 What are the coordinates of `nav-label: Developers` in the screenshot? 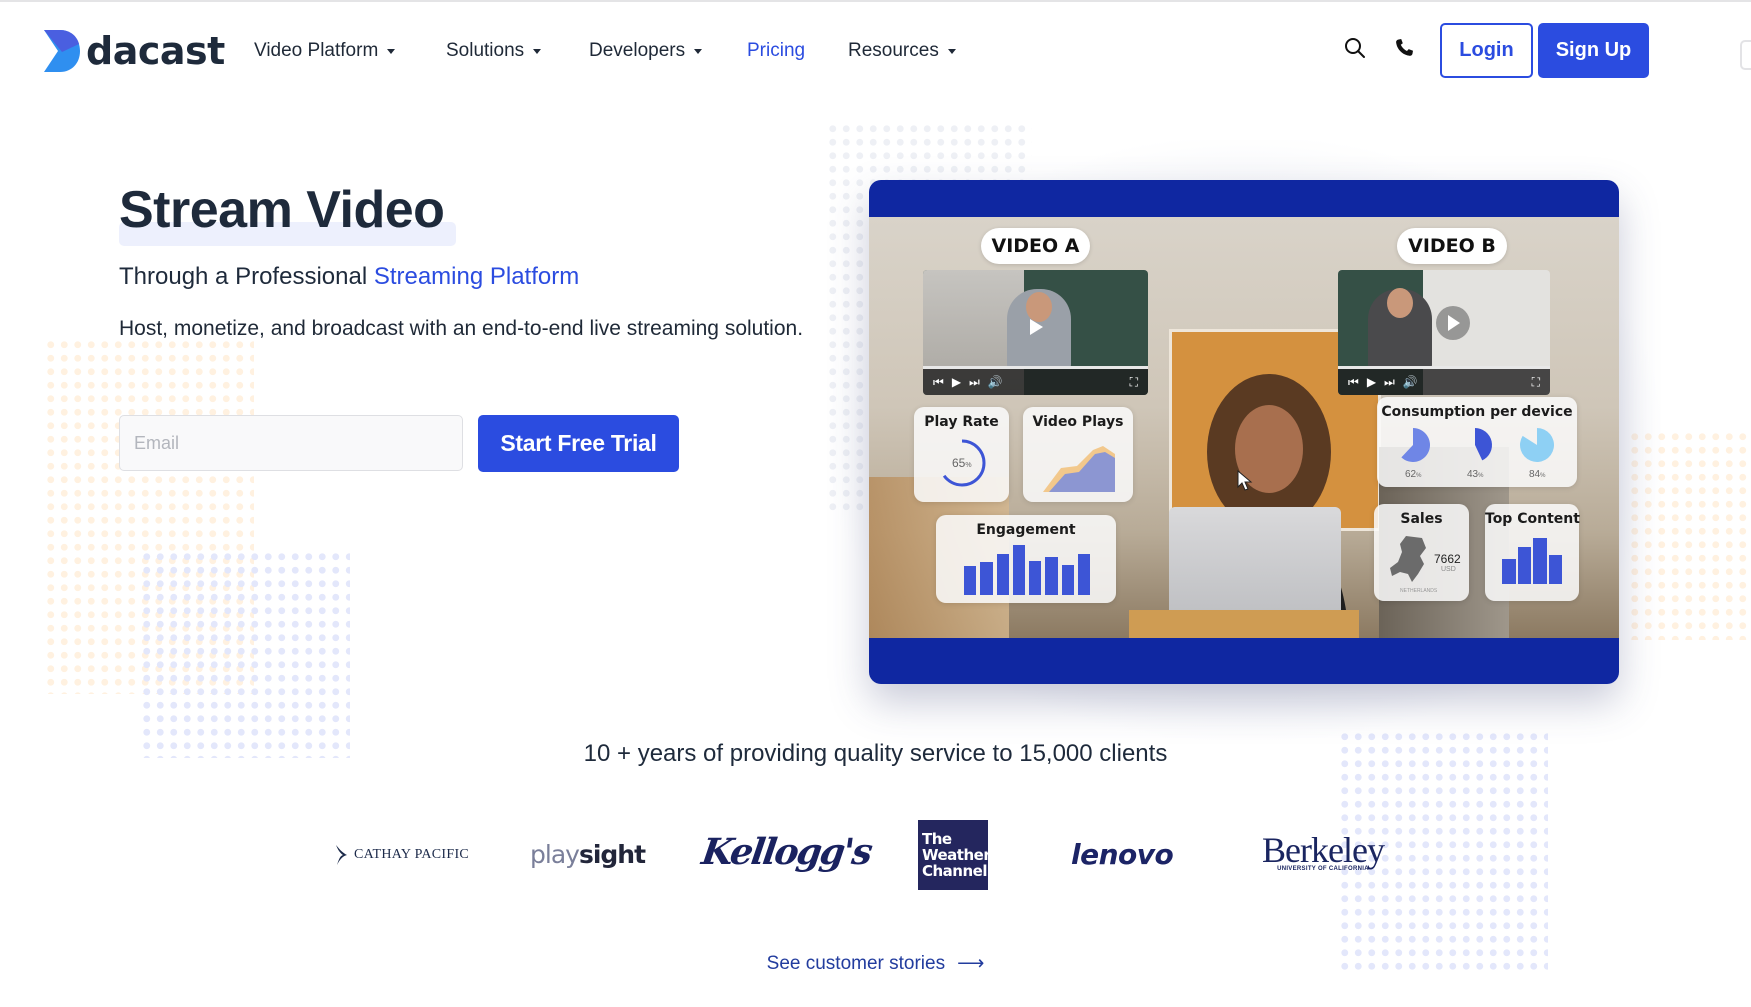 It's located at (637, 50).